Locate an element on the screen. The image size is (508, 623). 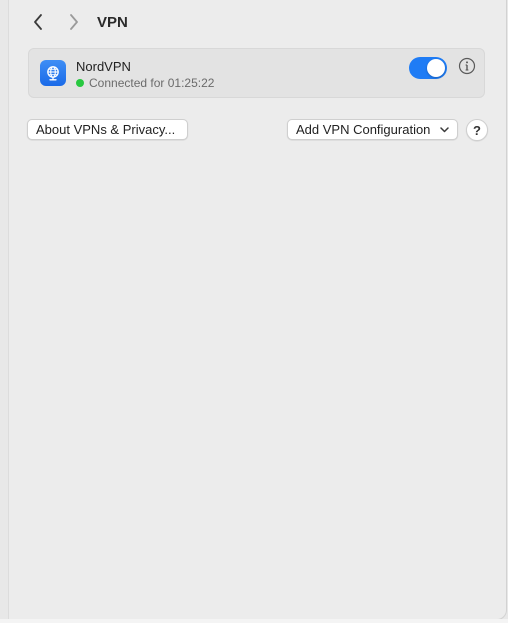
page-title: VPN is located at coordinates (112, 22).